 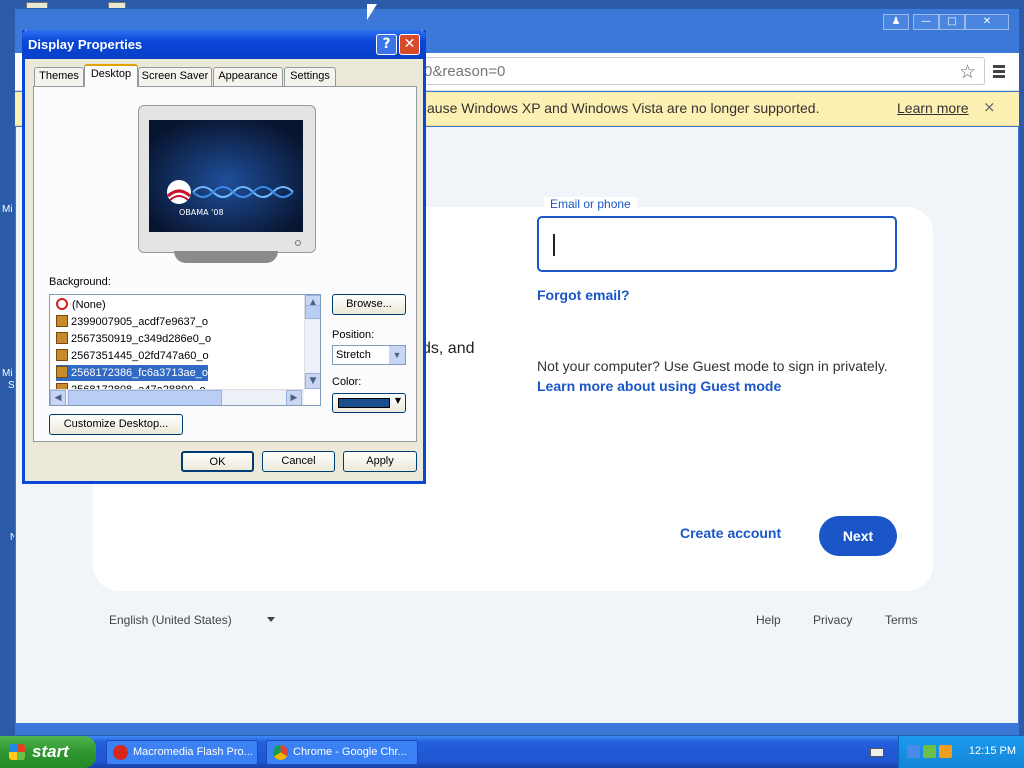 What do you see at coordinates (353, 355) in the screenshot?
I see `position-value: Stretch` at bounding box center [353, 355].